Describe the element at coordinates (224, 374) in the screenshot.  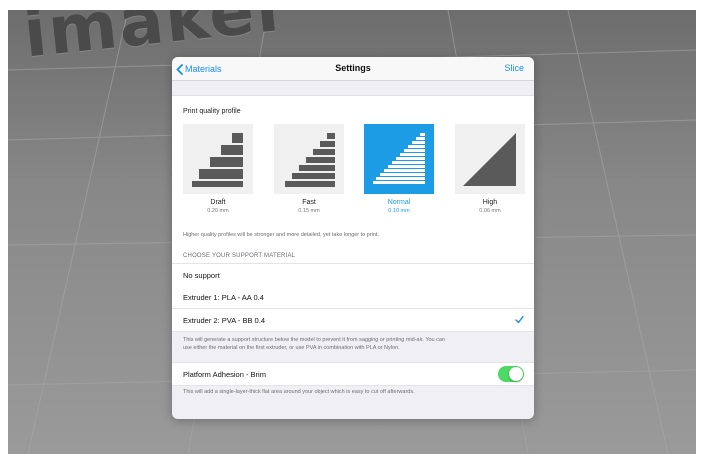
I see `platform-adhesion-label: Platform Adhesion - Brim` at that location.